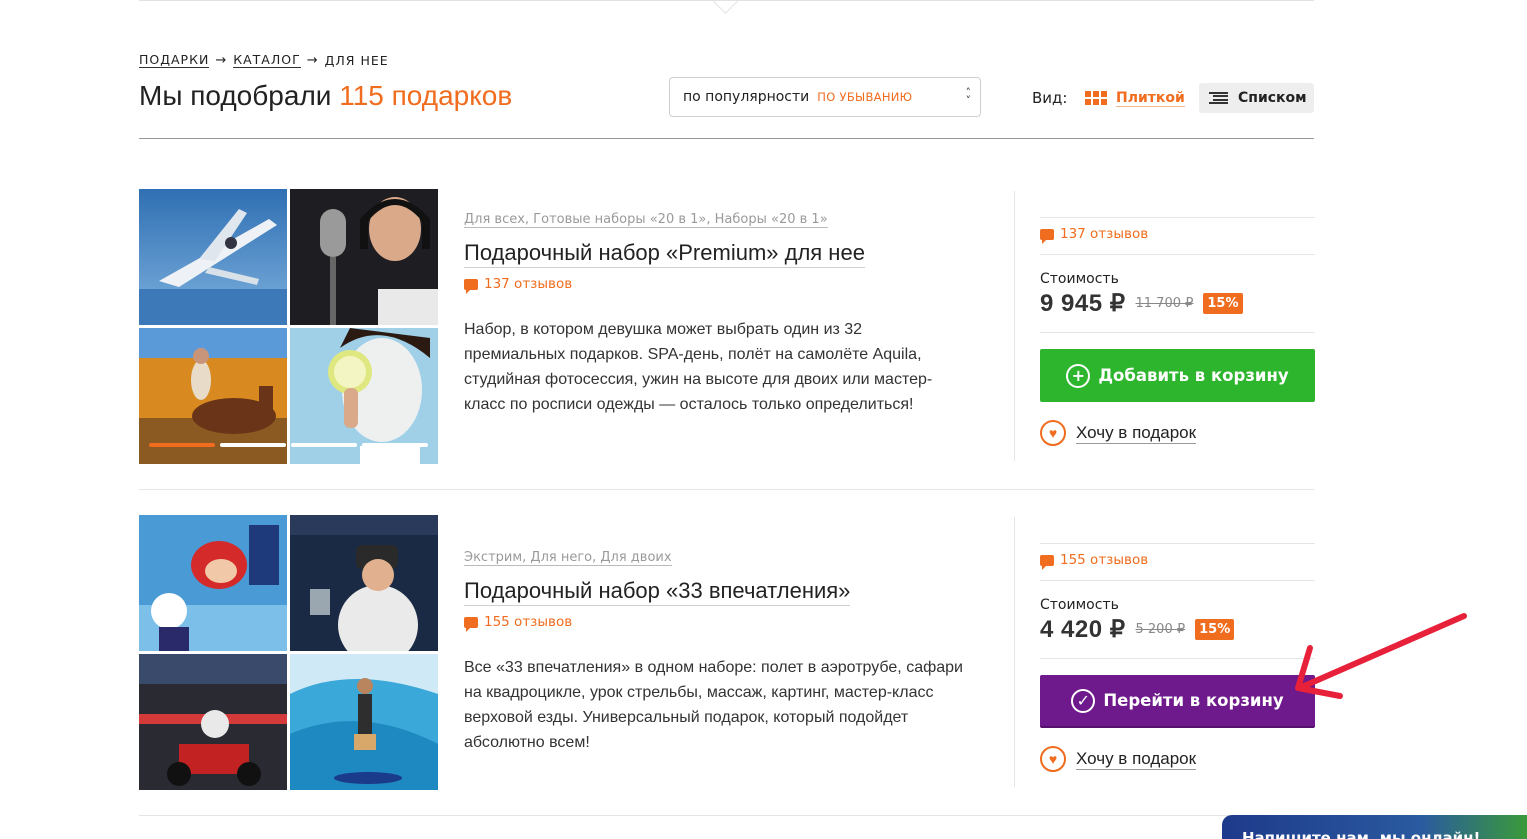  Describe the element at coordinates (288, 445) in the screenshot. I see `gallery-pagination` at that location.